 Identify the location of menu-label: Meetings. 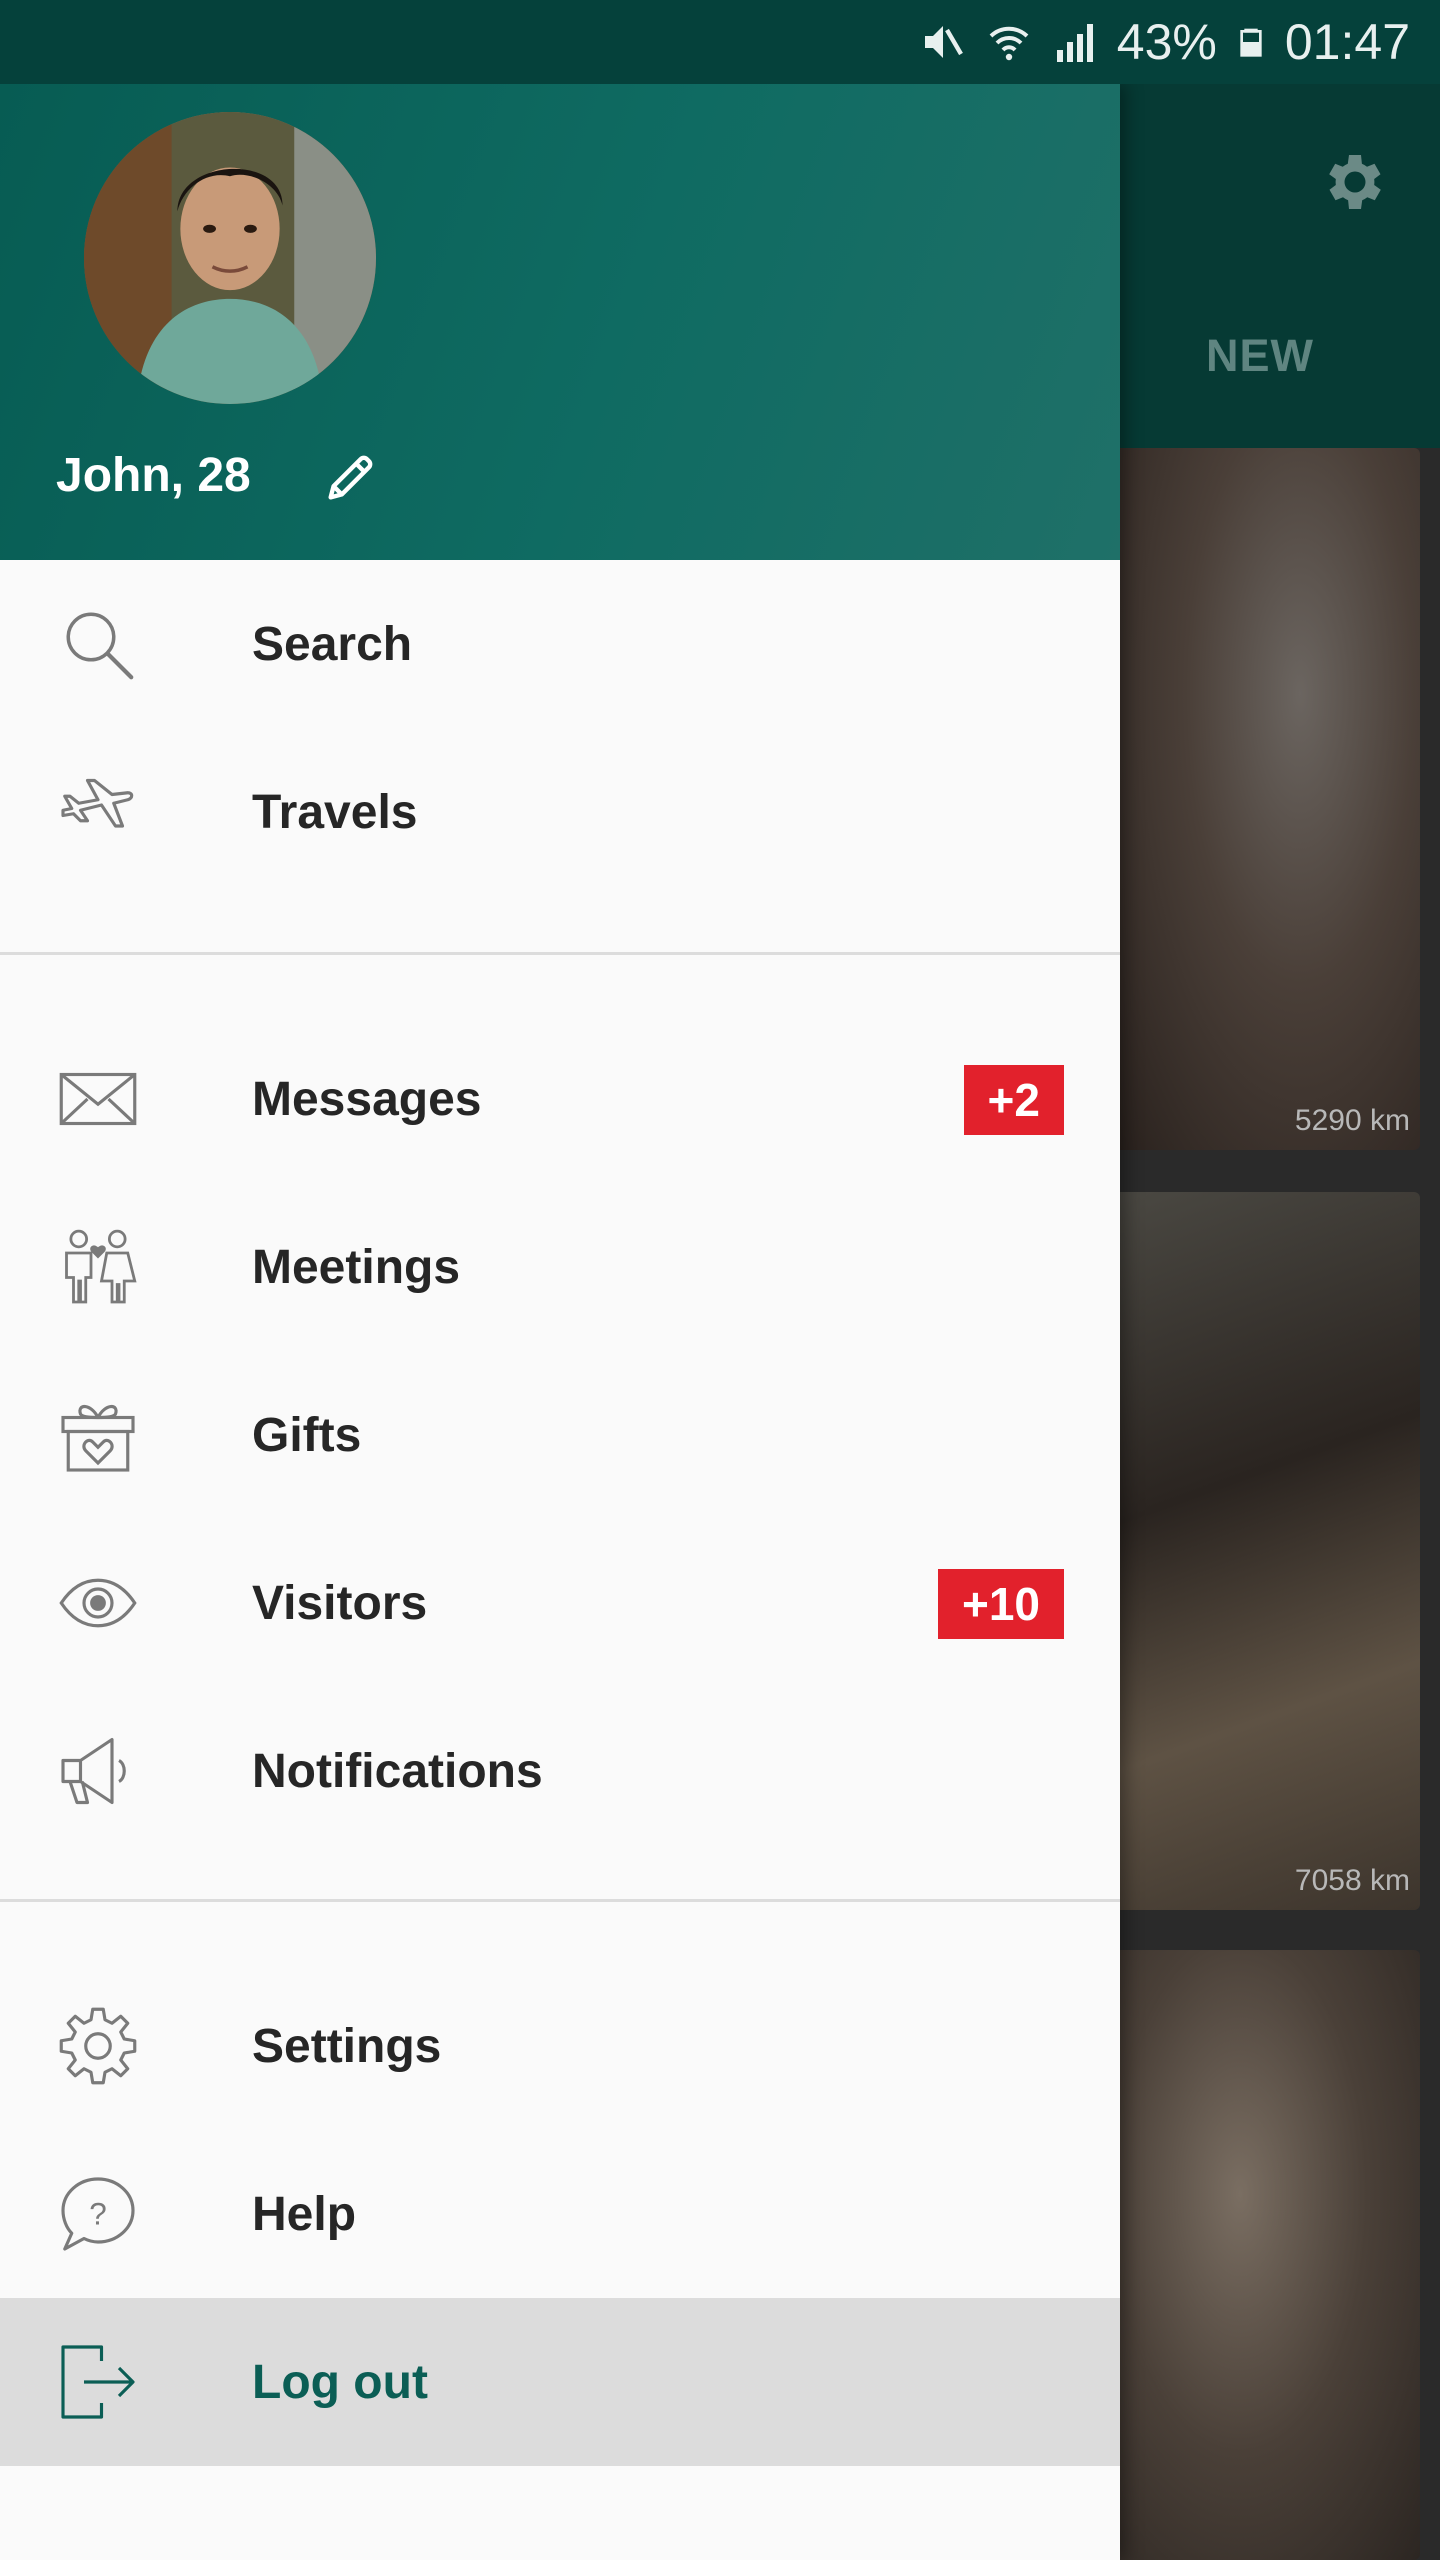
(356, 1267).